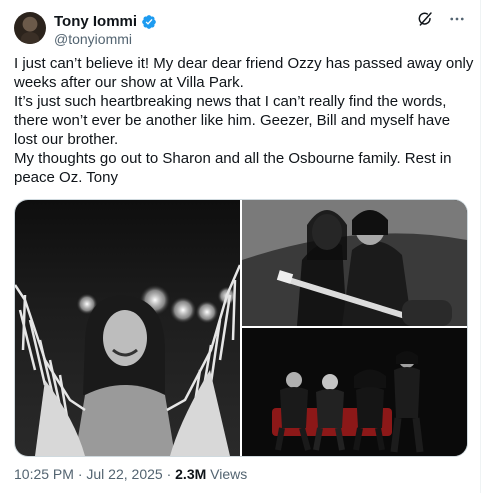 This screenshot has width=500, height=493. Describe the element at coordinates (354, 263) in the screenshot. I see `photo-ozzy-tony-embrace` at that location.